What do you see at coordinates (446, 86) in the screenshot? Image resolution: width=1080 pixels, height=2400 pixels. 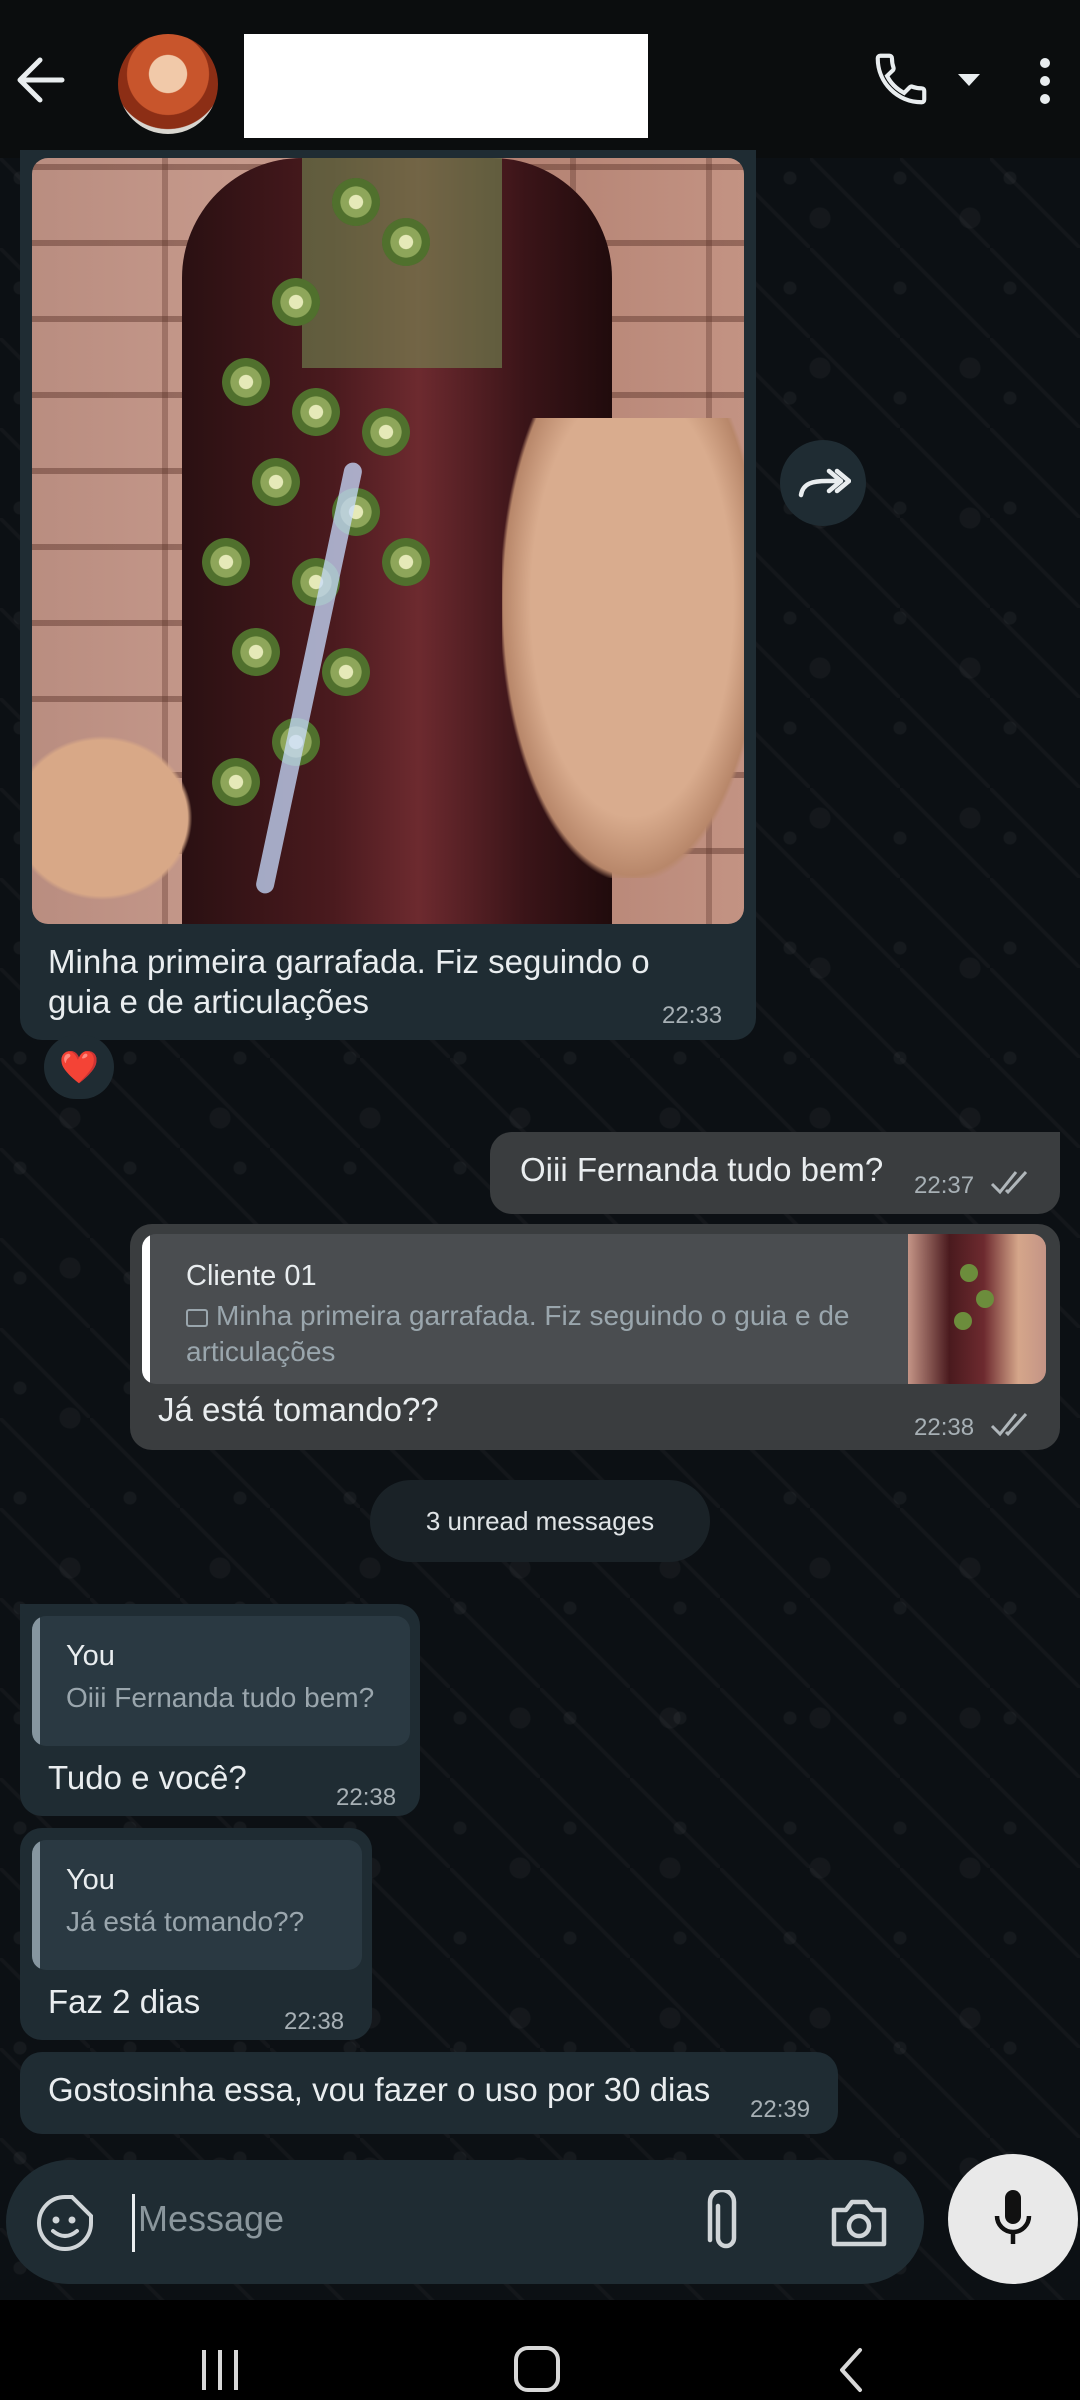 I see `contact-name` at bounding box center [446, 86].